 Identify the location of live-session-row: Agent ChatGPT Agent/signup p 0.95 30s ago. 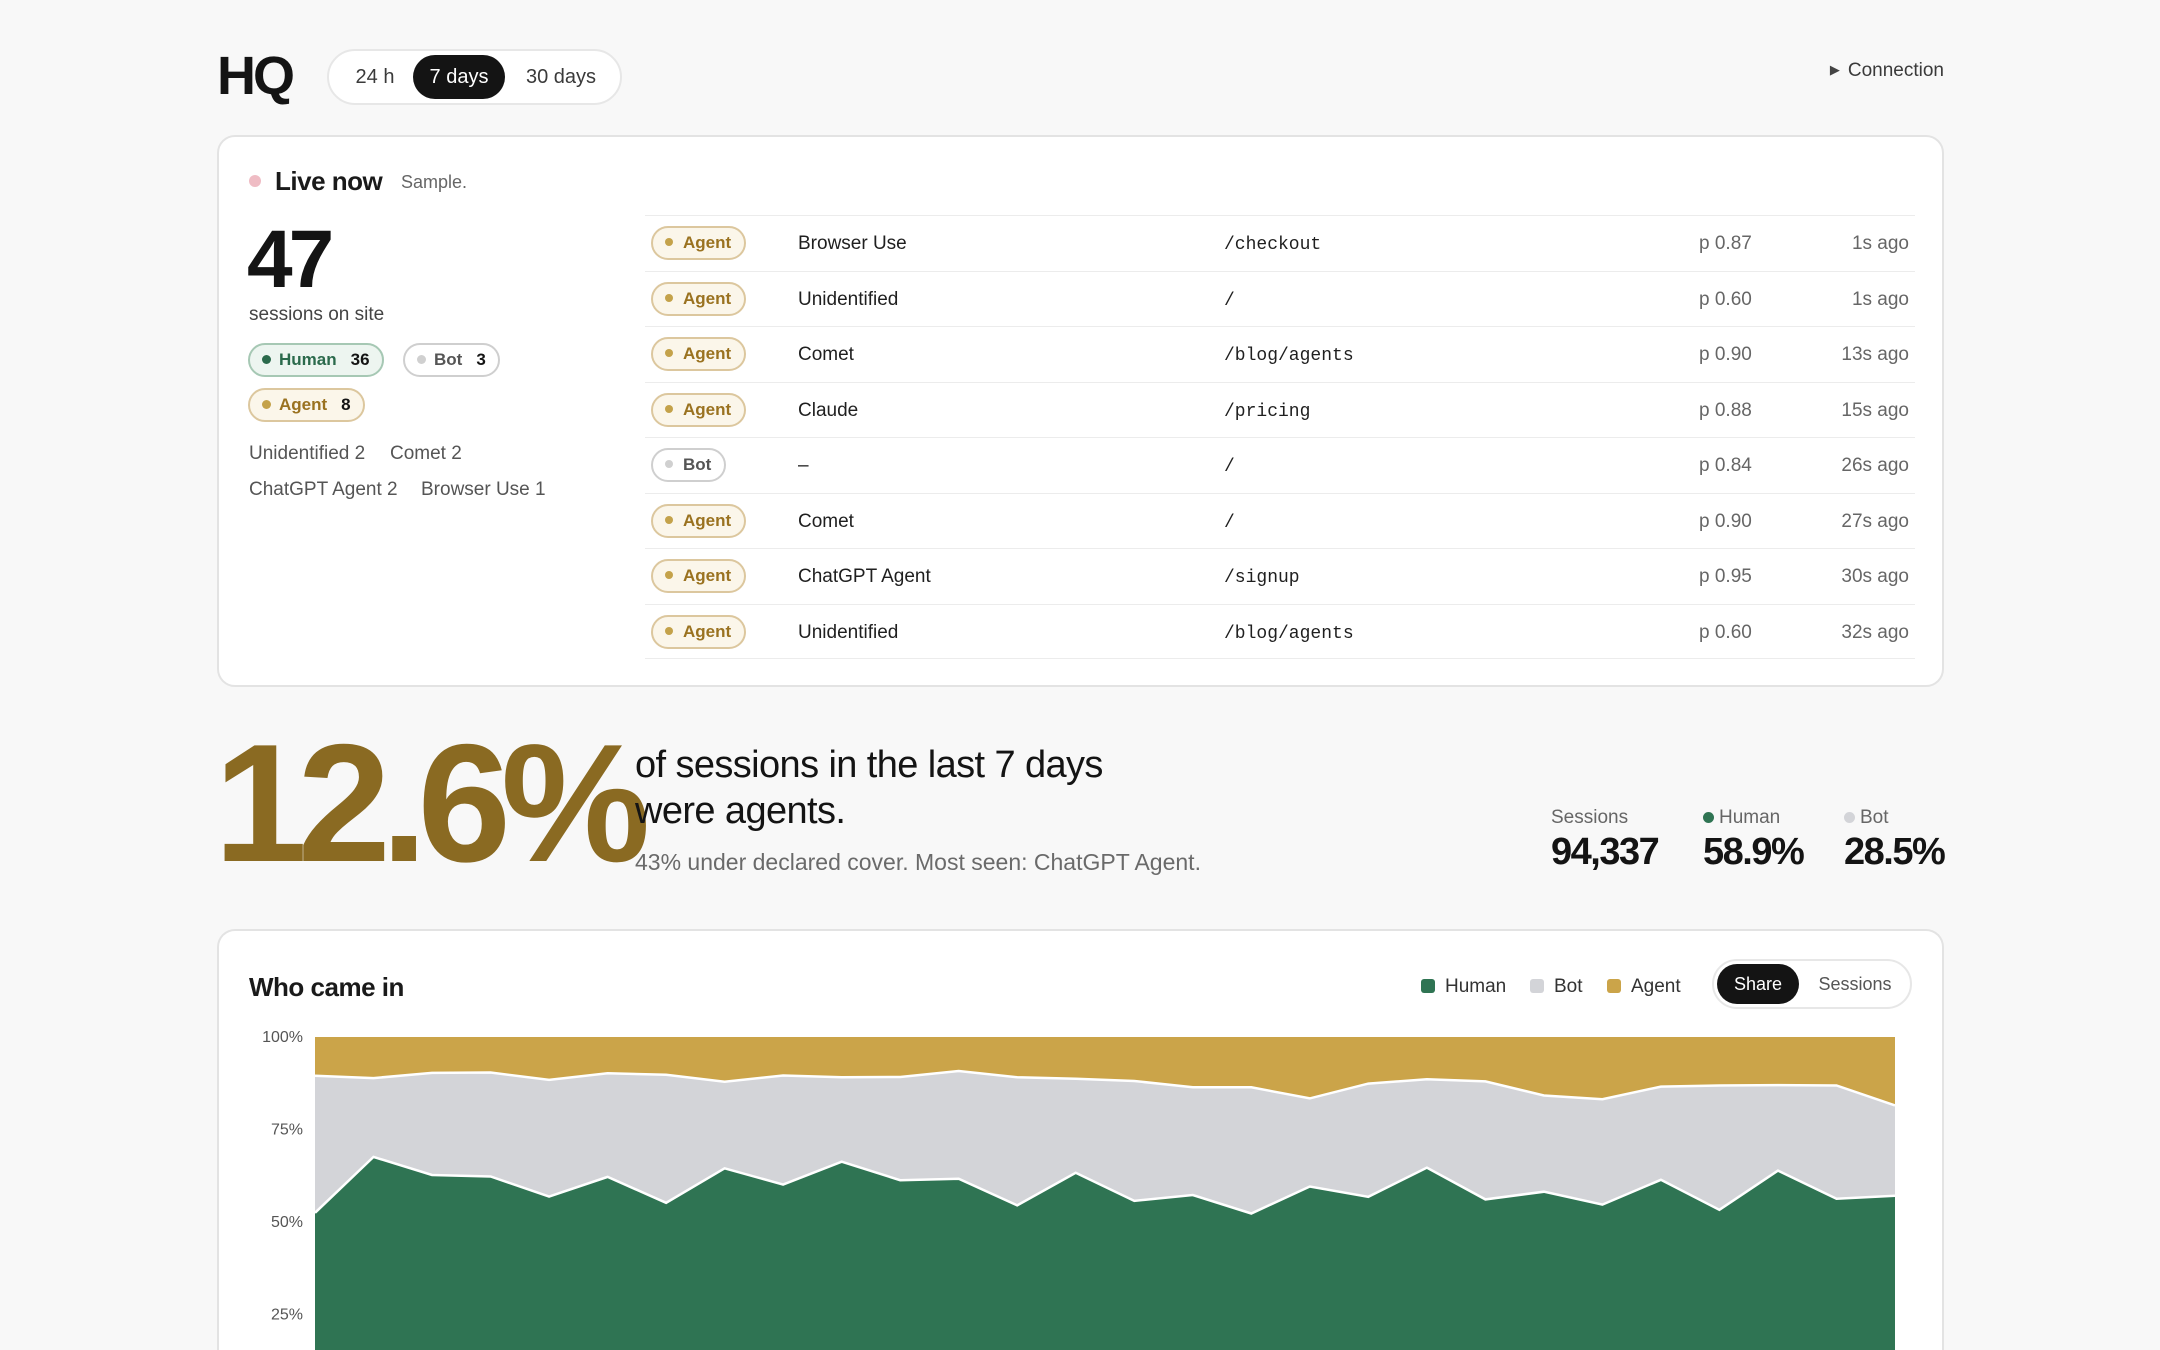
(1280, 576).